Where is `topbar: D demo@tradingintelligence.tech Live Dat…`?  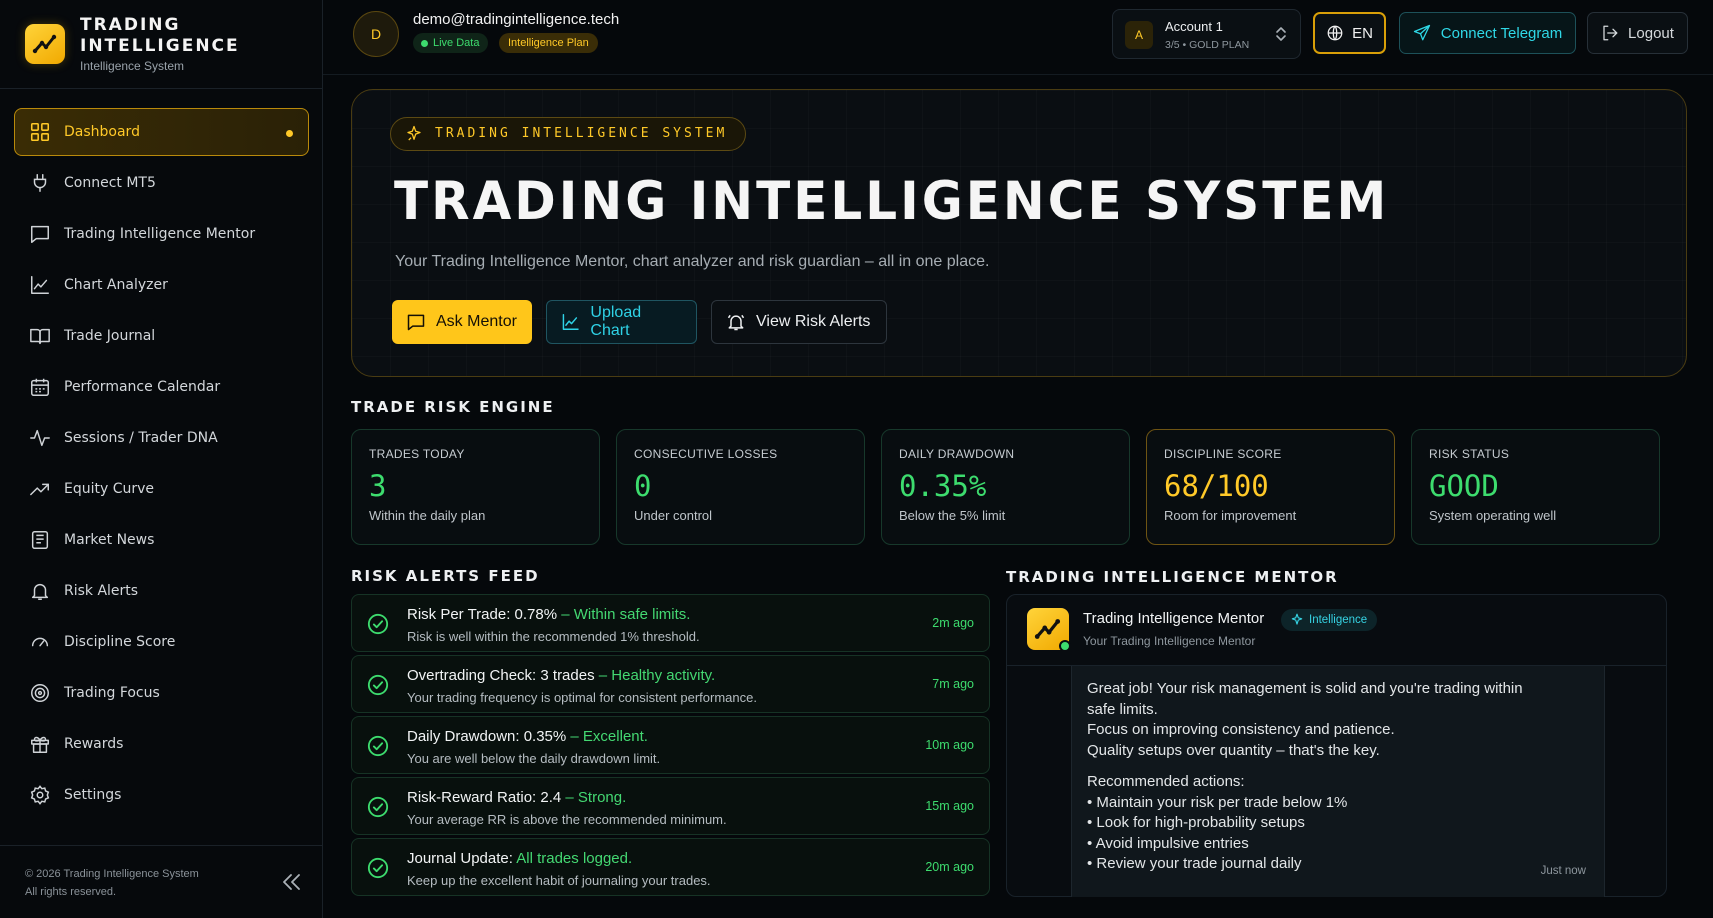
topbar: D demo@tradingintelligence.tech Live Dat… is located at coordinates (1018, 37).